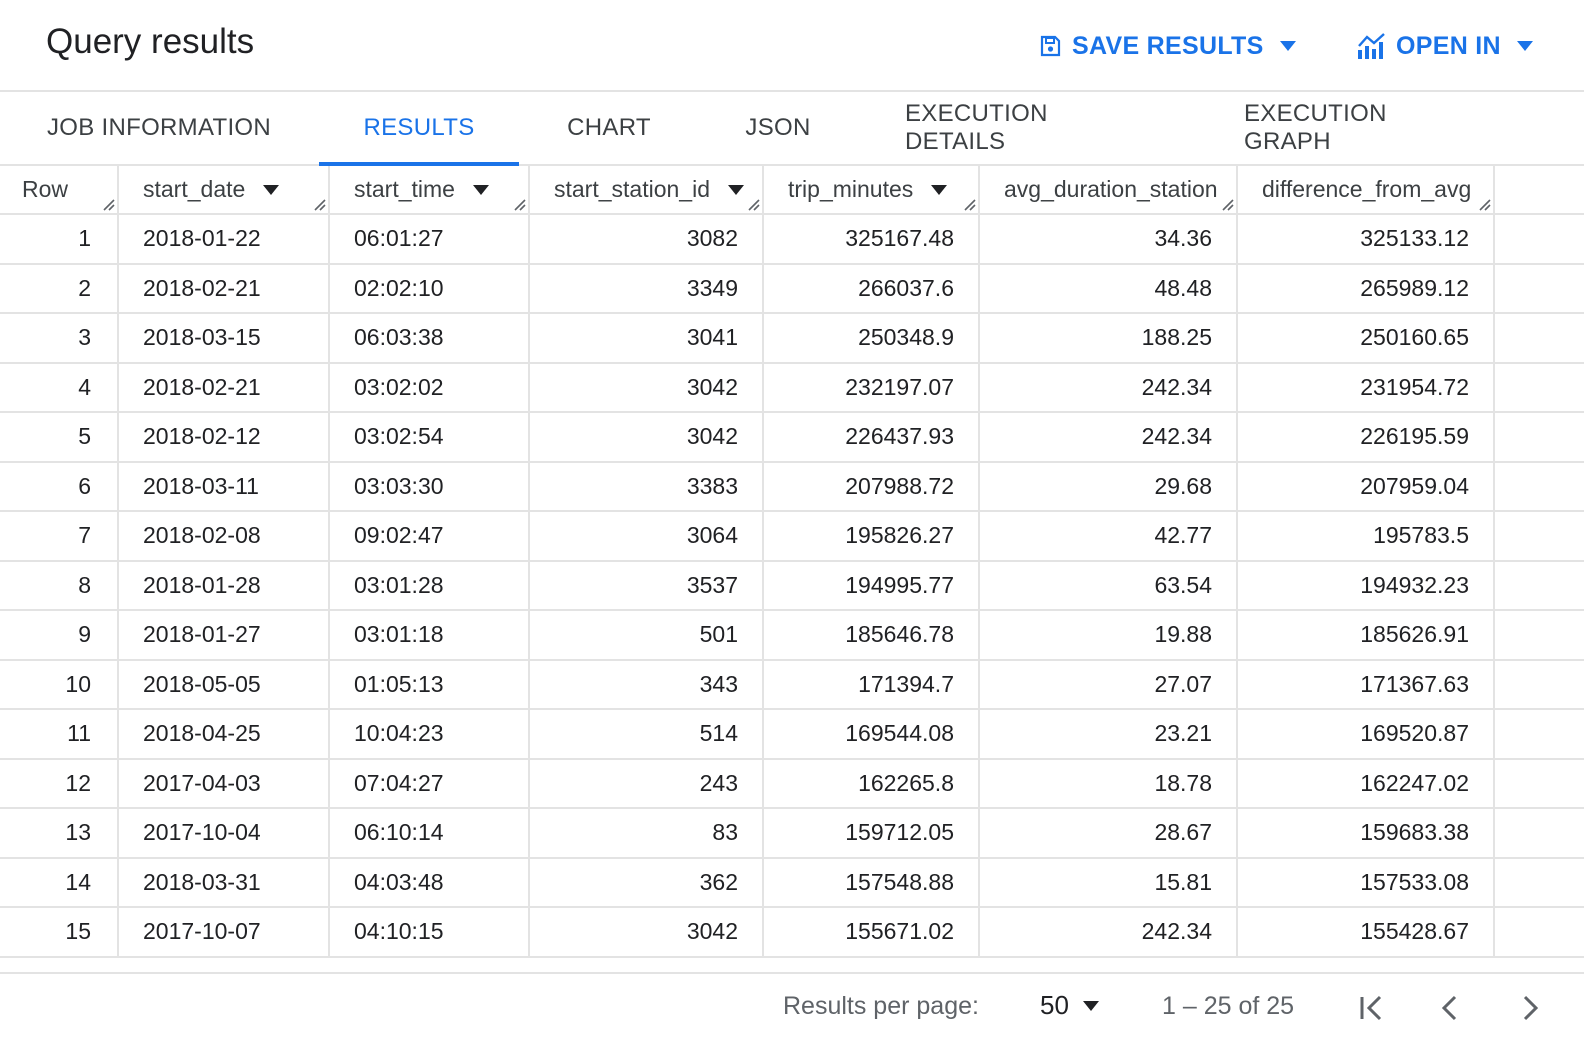 This screenshot has height=1048, width=1584. Describe the element at coordinates (429, 387) in the screenshot. I see `cell-start-time: 03:02:02` at that location.